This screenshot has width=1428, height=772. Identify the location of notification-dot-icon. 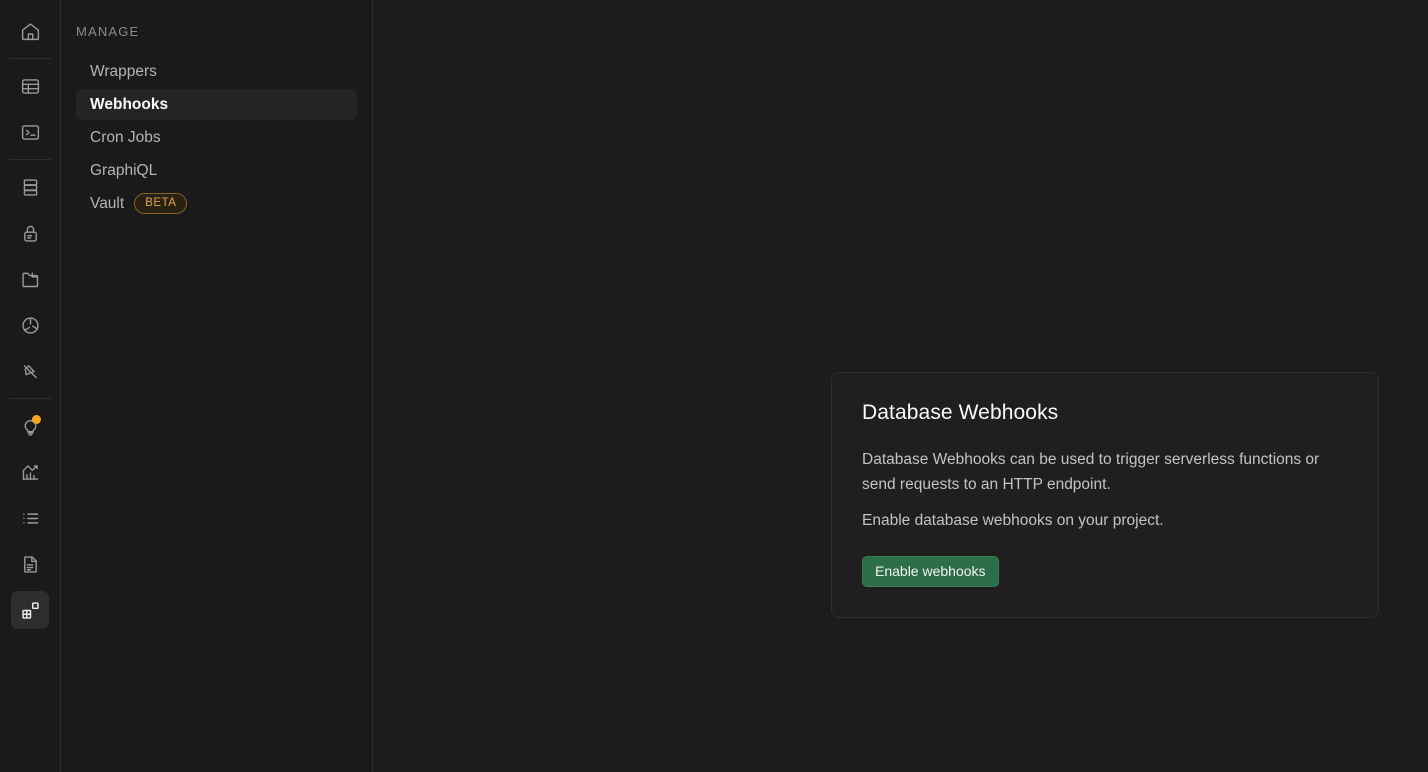
(36, 419).